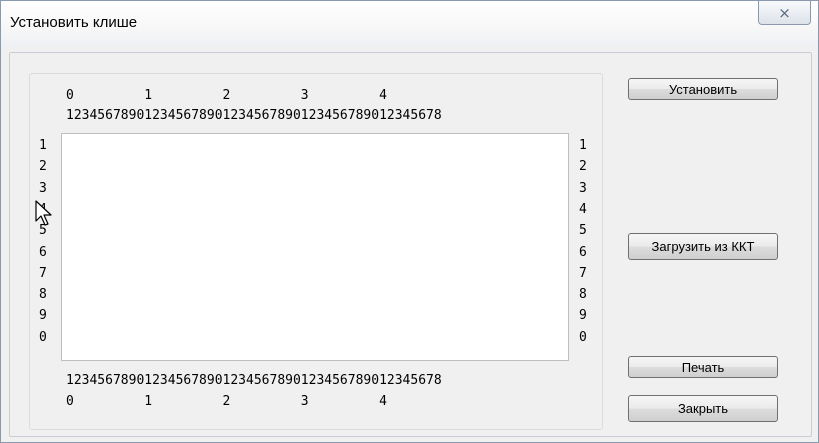  Describe the element at coordinates (43, 316) in the screenshot. I see `left-row-number-9: 9` at that location.